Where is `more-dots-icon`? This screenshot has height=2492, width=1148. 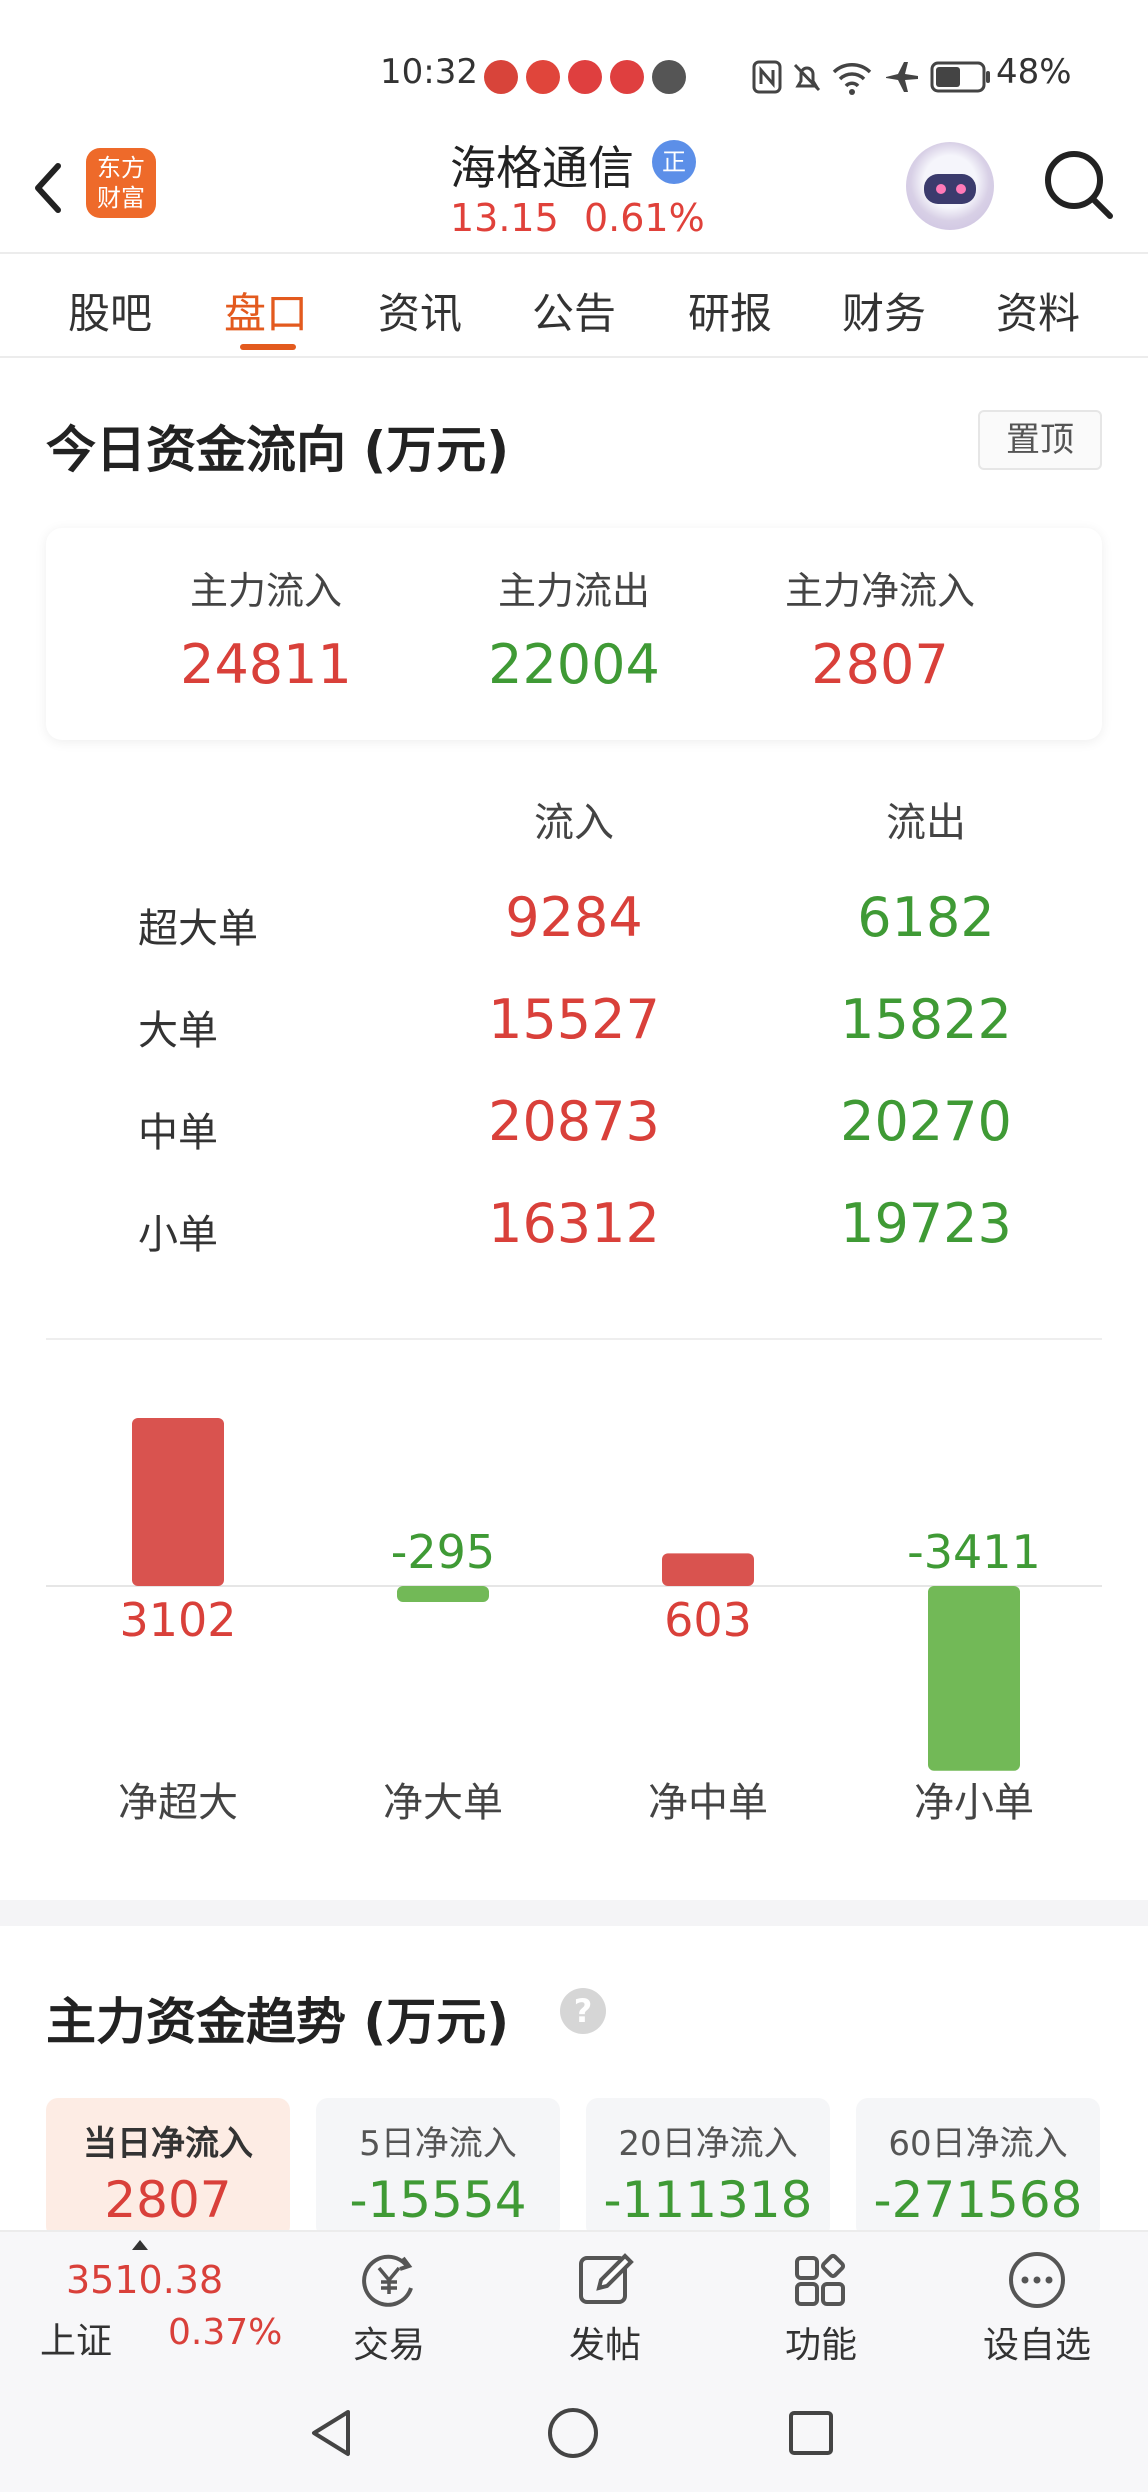
more-dots-icon is located at coordinates (1037, 2280).